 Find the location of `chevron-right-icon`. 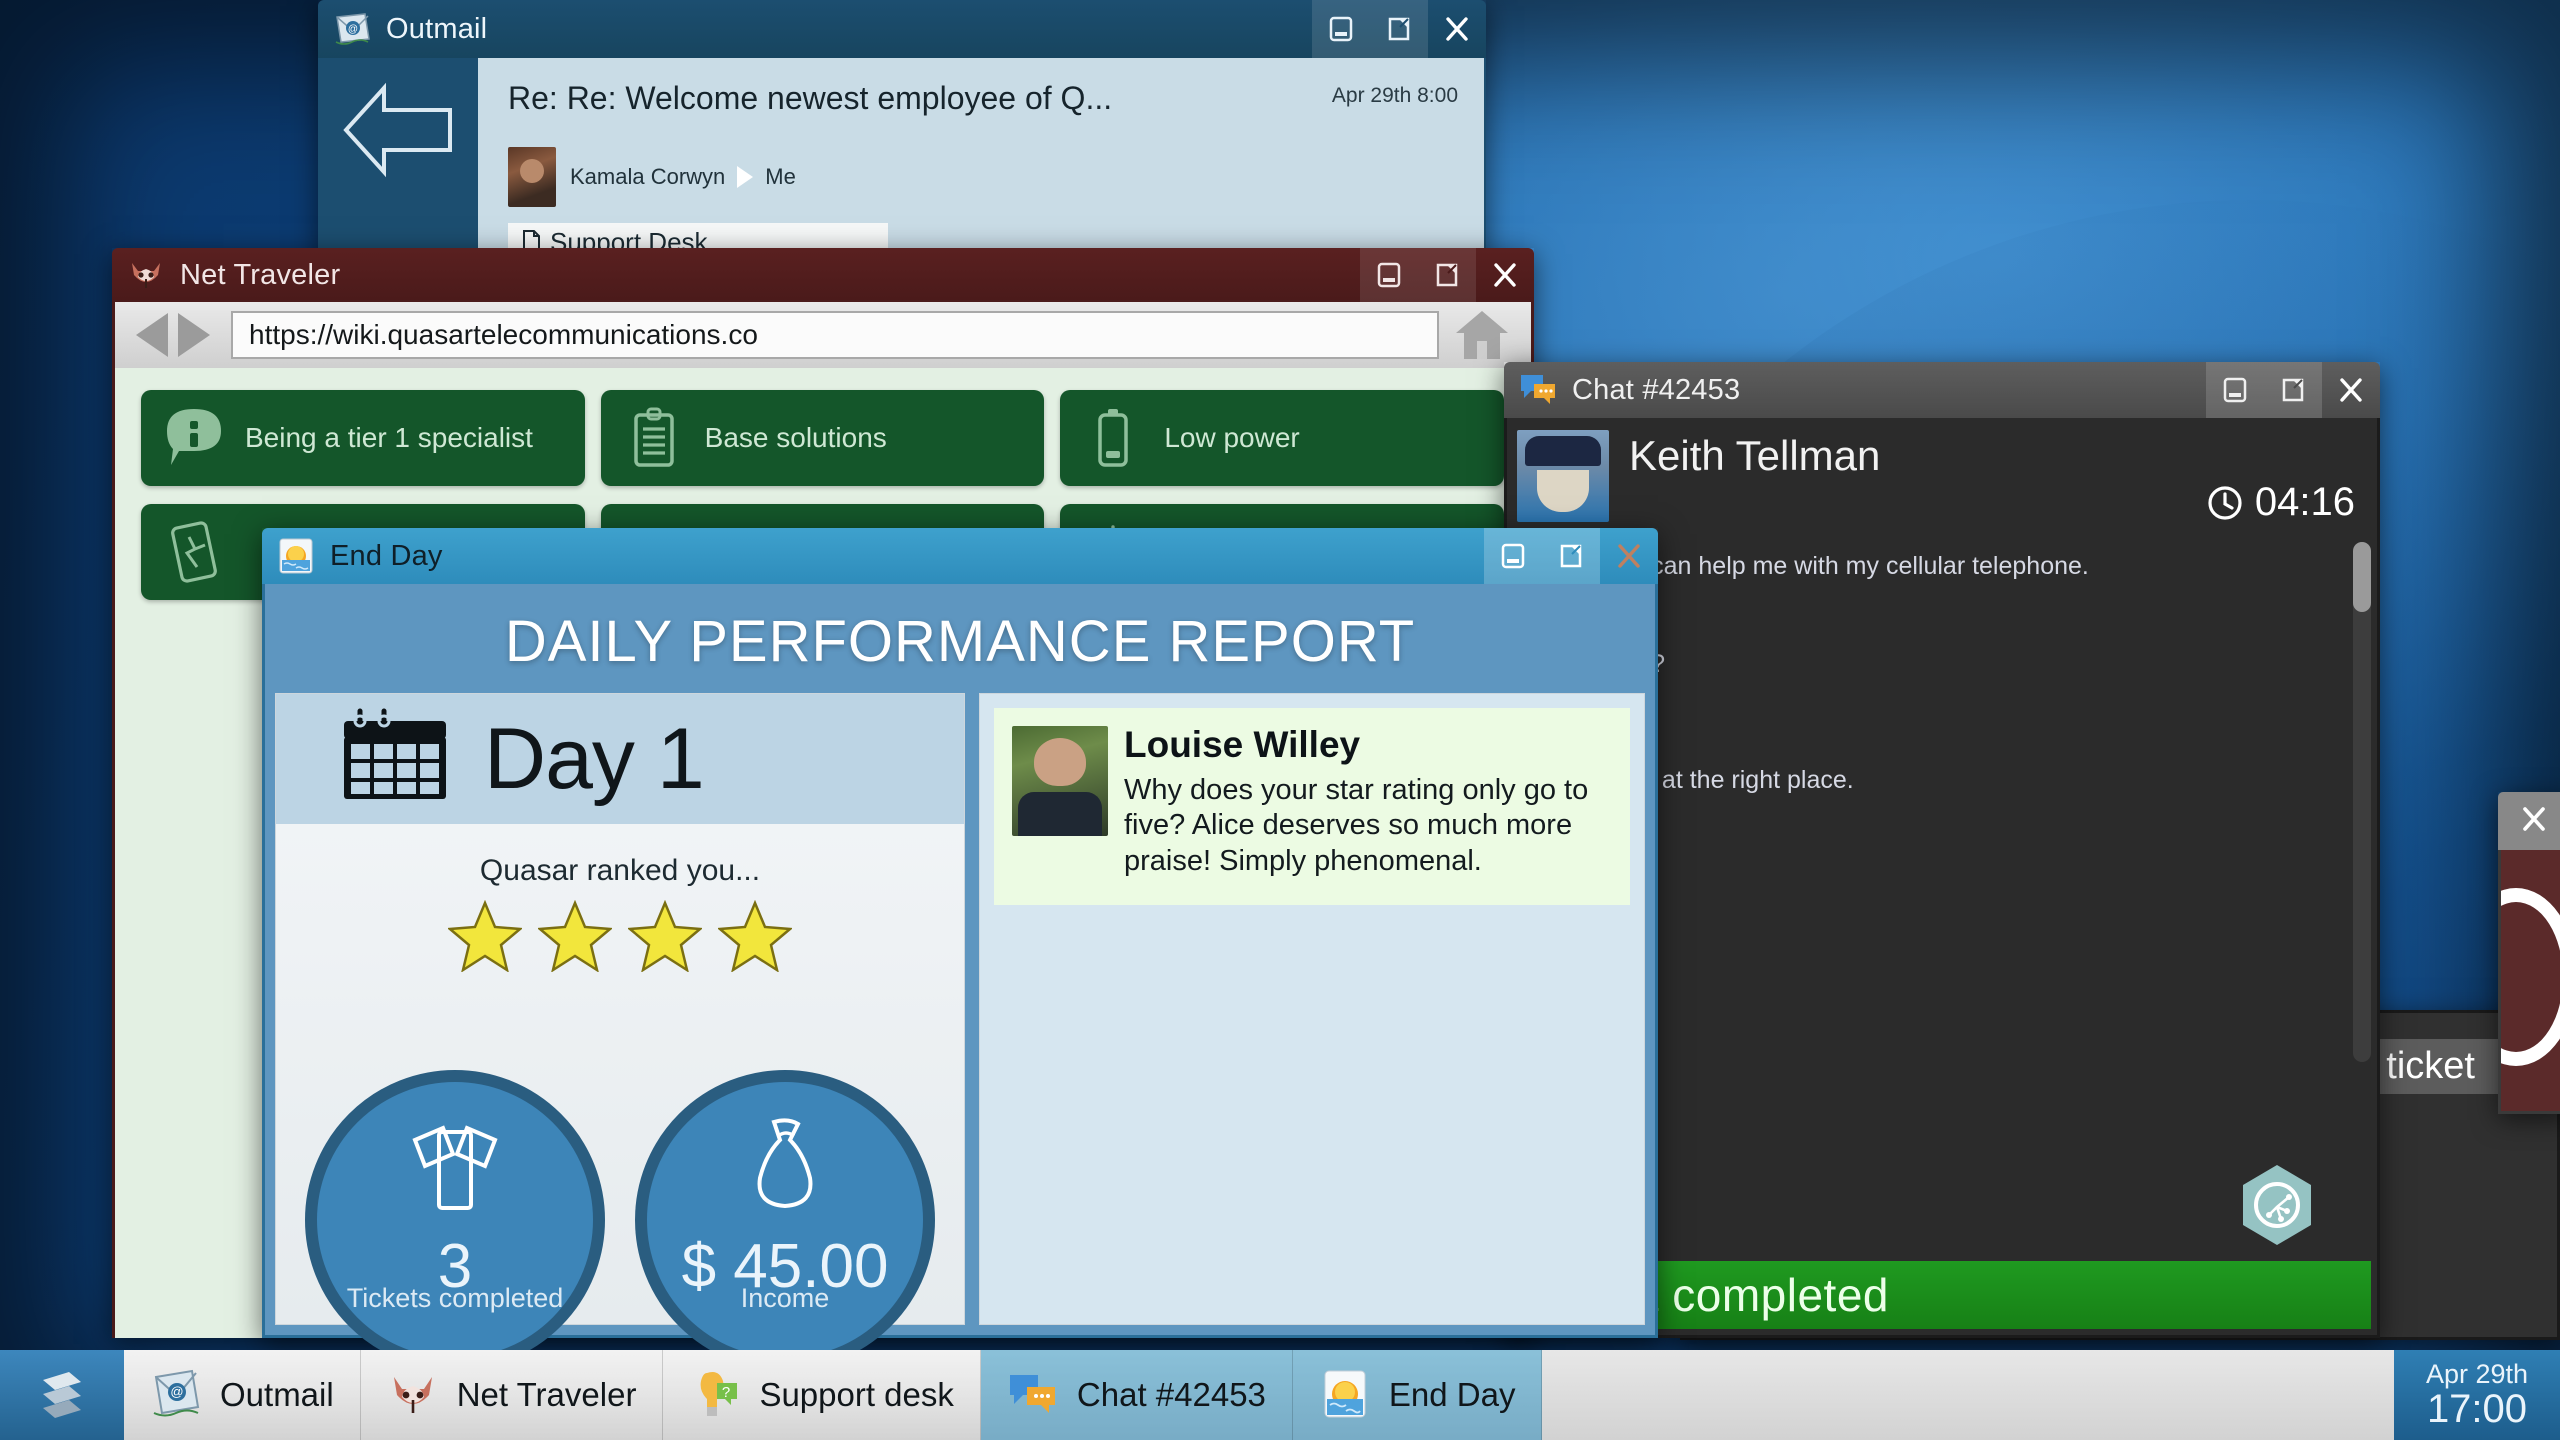

chevron-right-icon is located at coordinates (745, 177).